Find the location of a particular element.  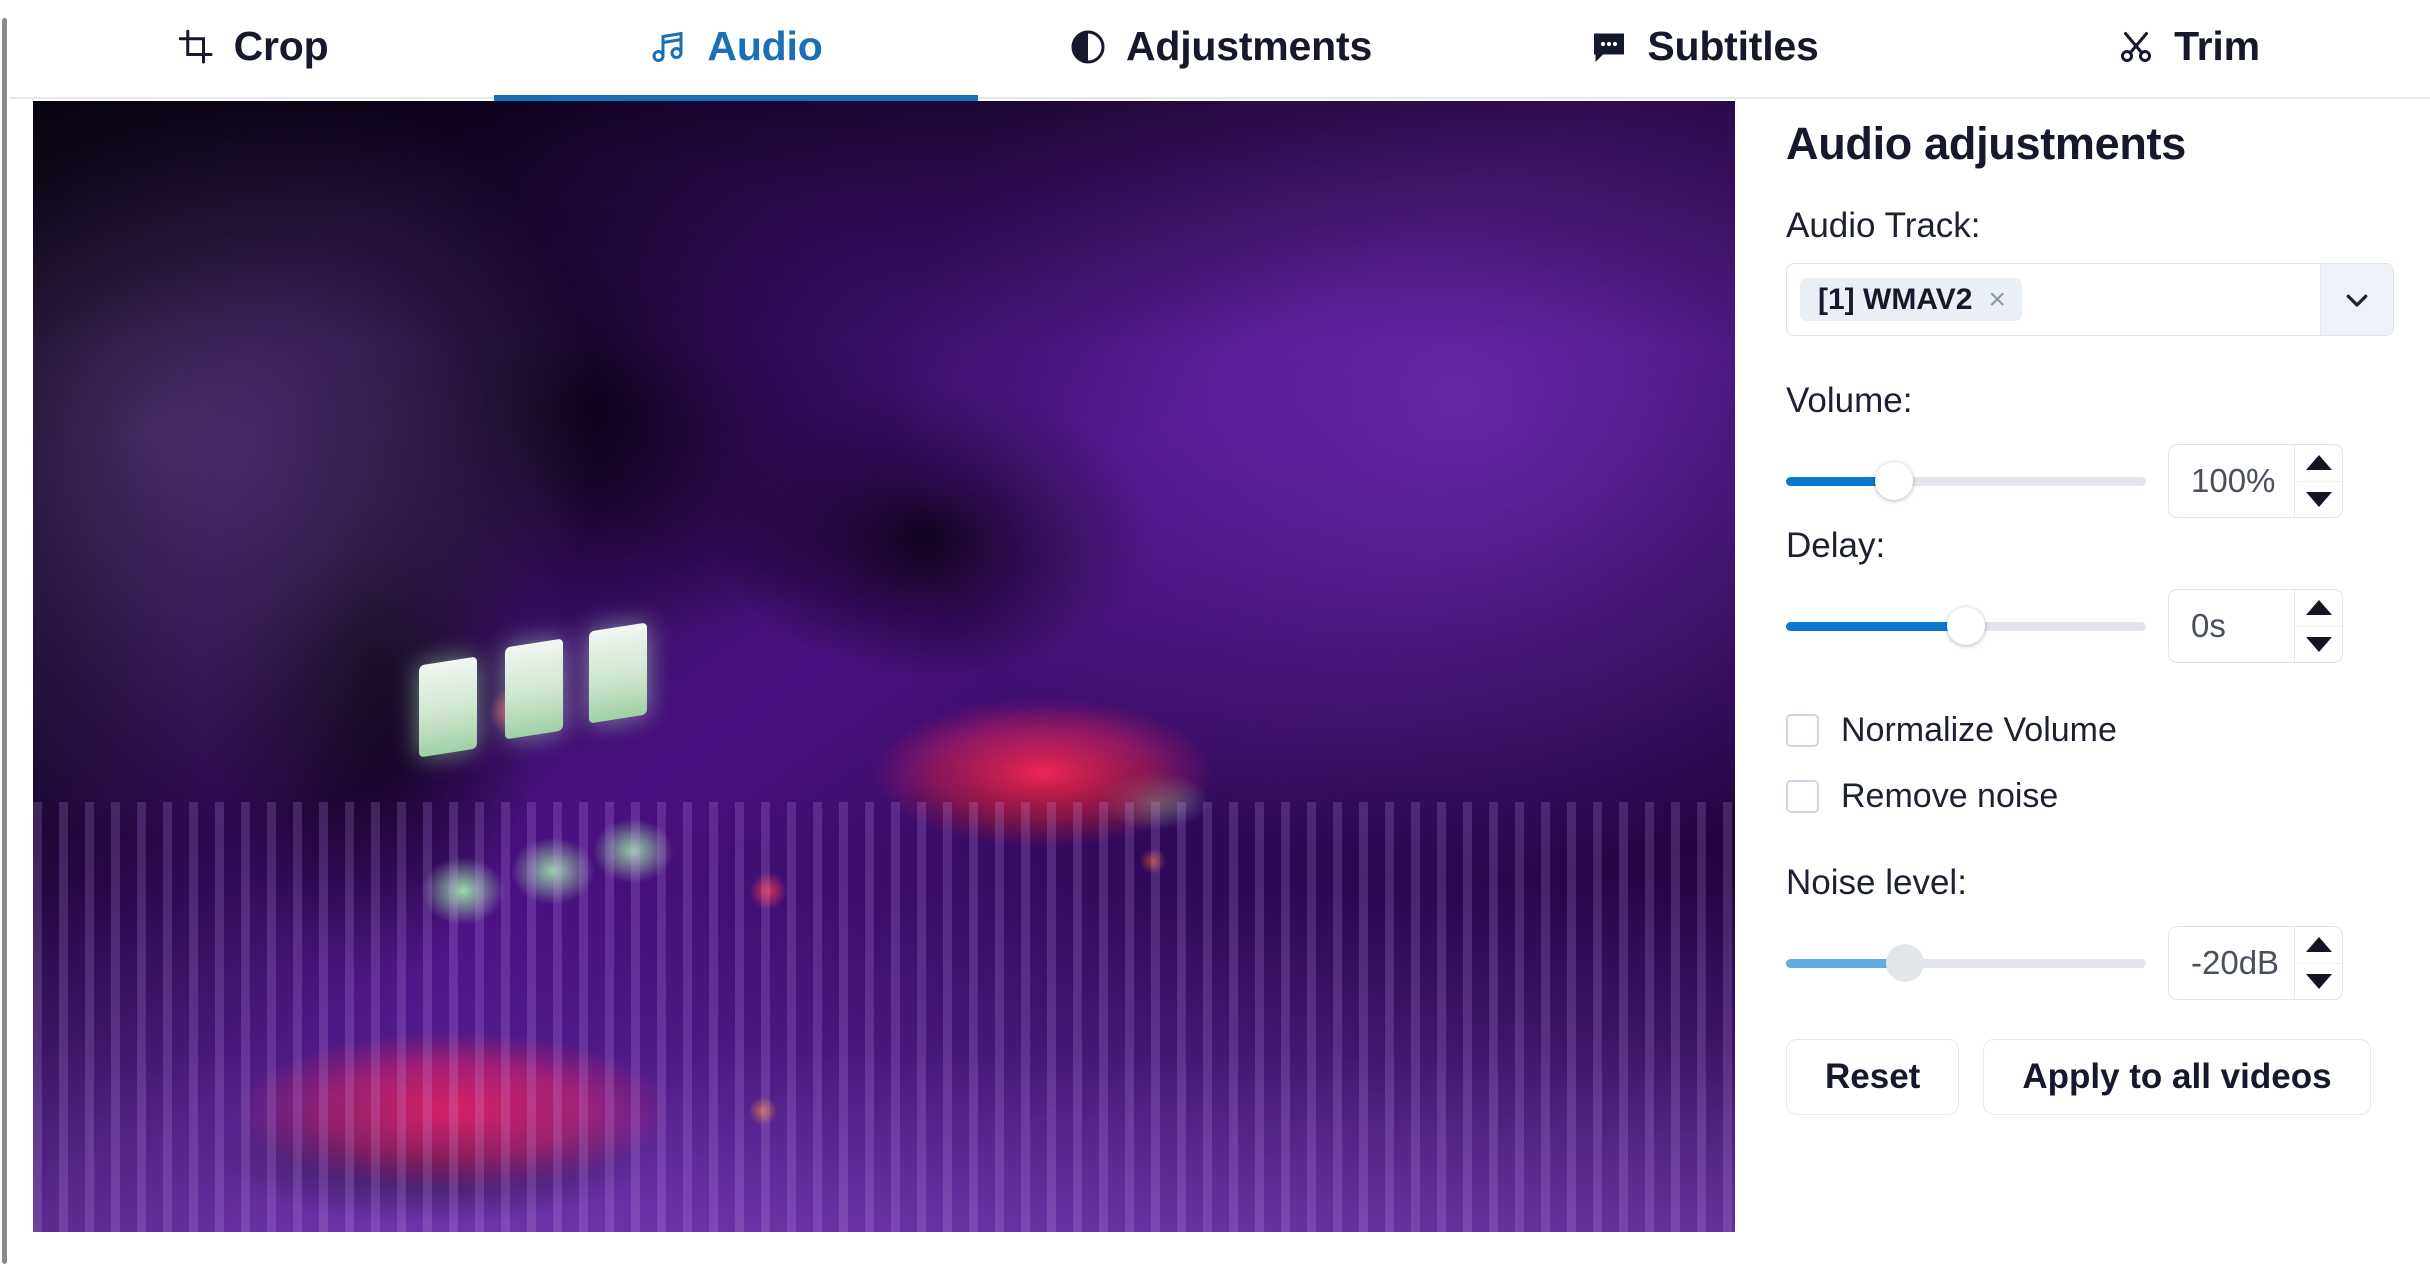

audio-track-select: [1] WMAV2 × is located at coordinates (2090, 299).